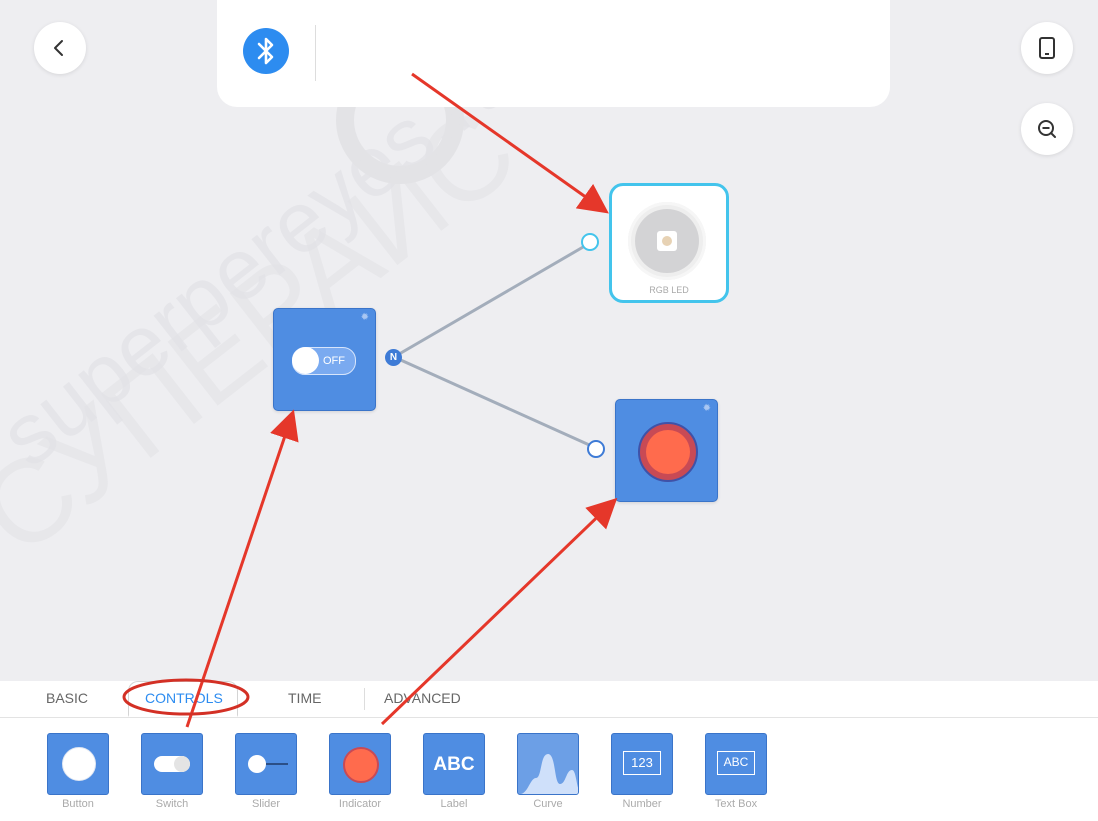 This screenshot has height=821, width=1098. I want to click on switch-state-label: OFF, so click(334, 361).